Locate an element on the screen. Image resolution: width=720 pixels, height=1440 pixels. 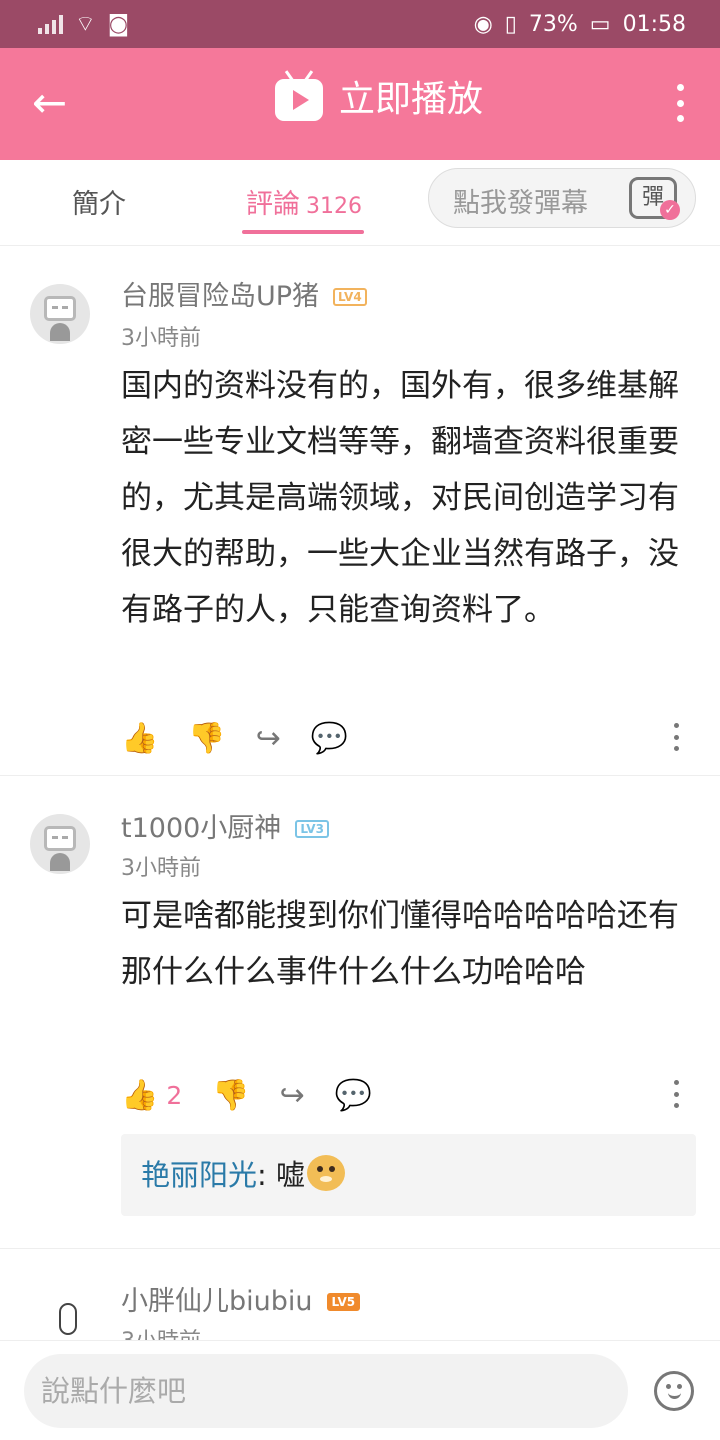
user-name: 台服冒险岛UP猪 is located at coordinates (220, 296).